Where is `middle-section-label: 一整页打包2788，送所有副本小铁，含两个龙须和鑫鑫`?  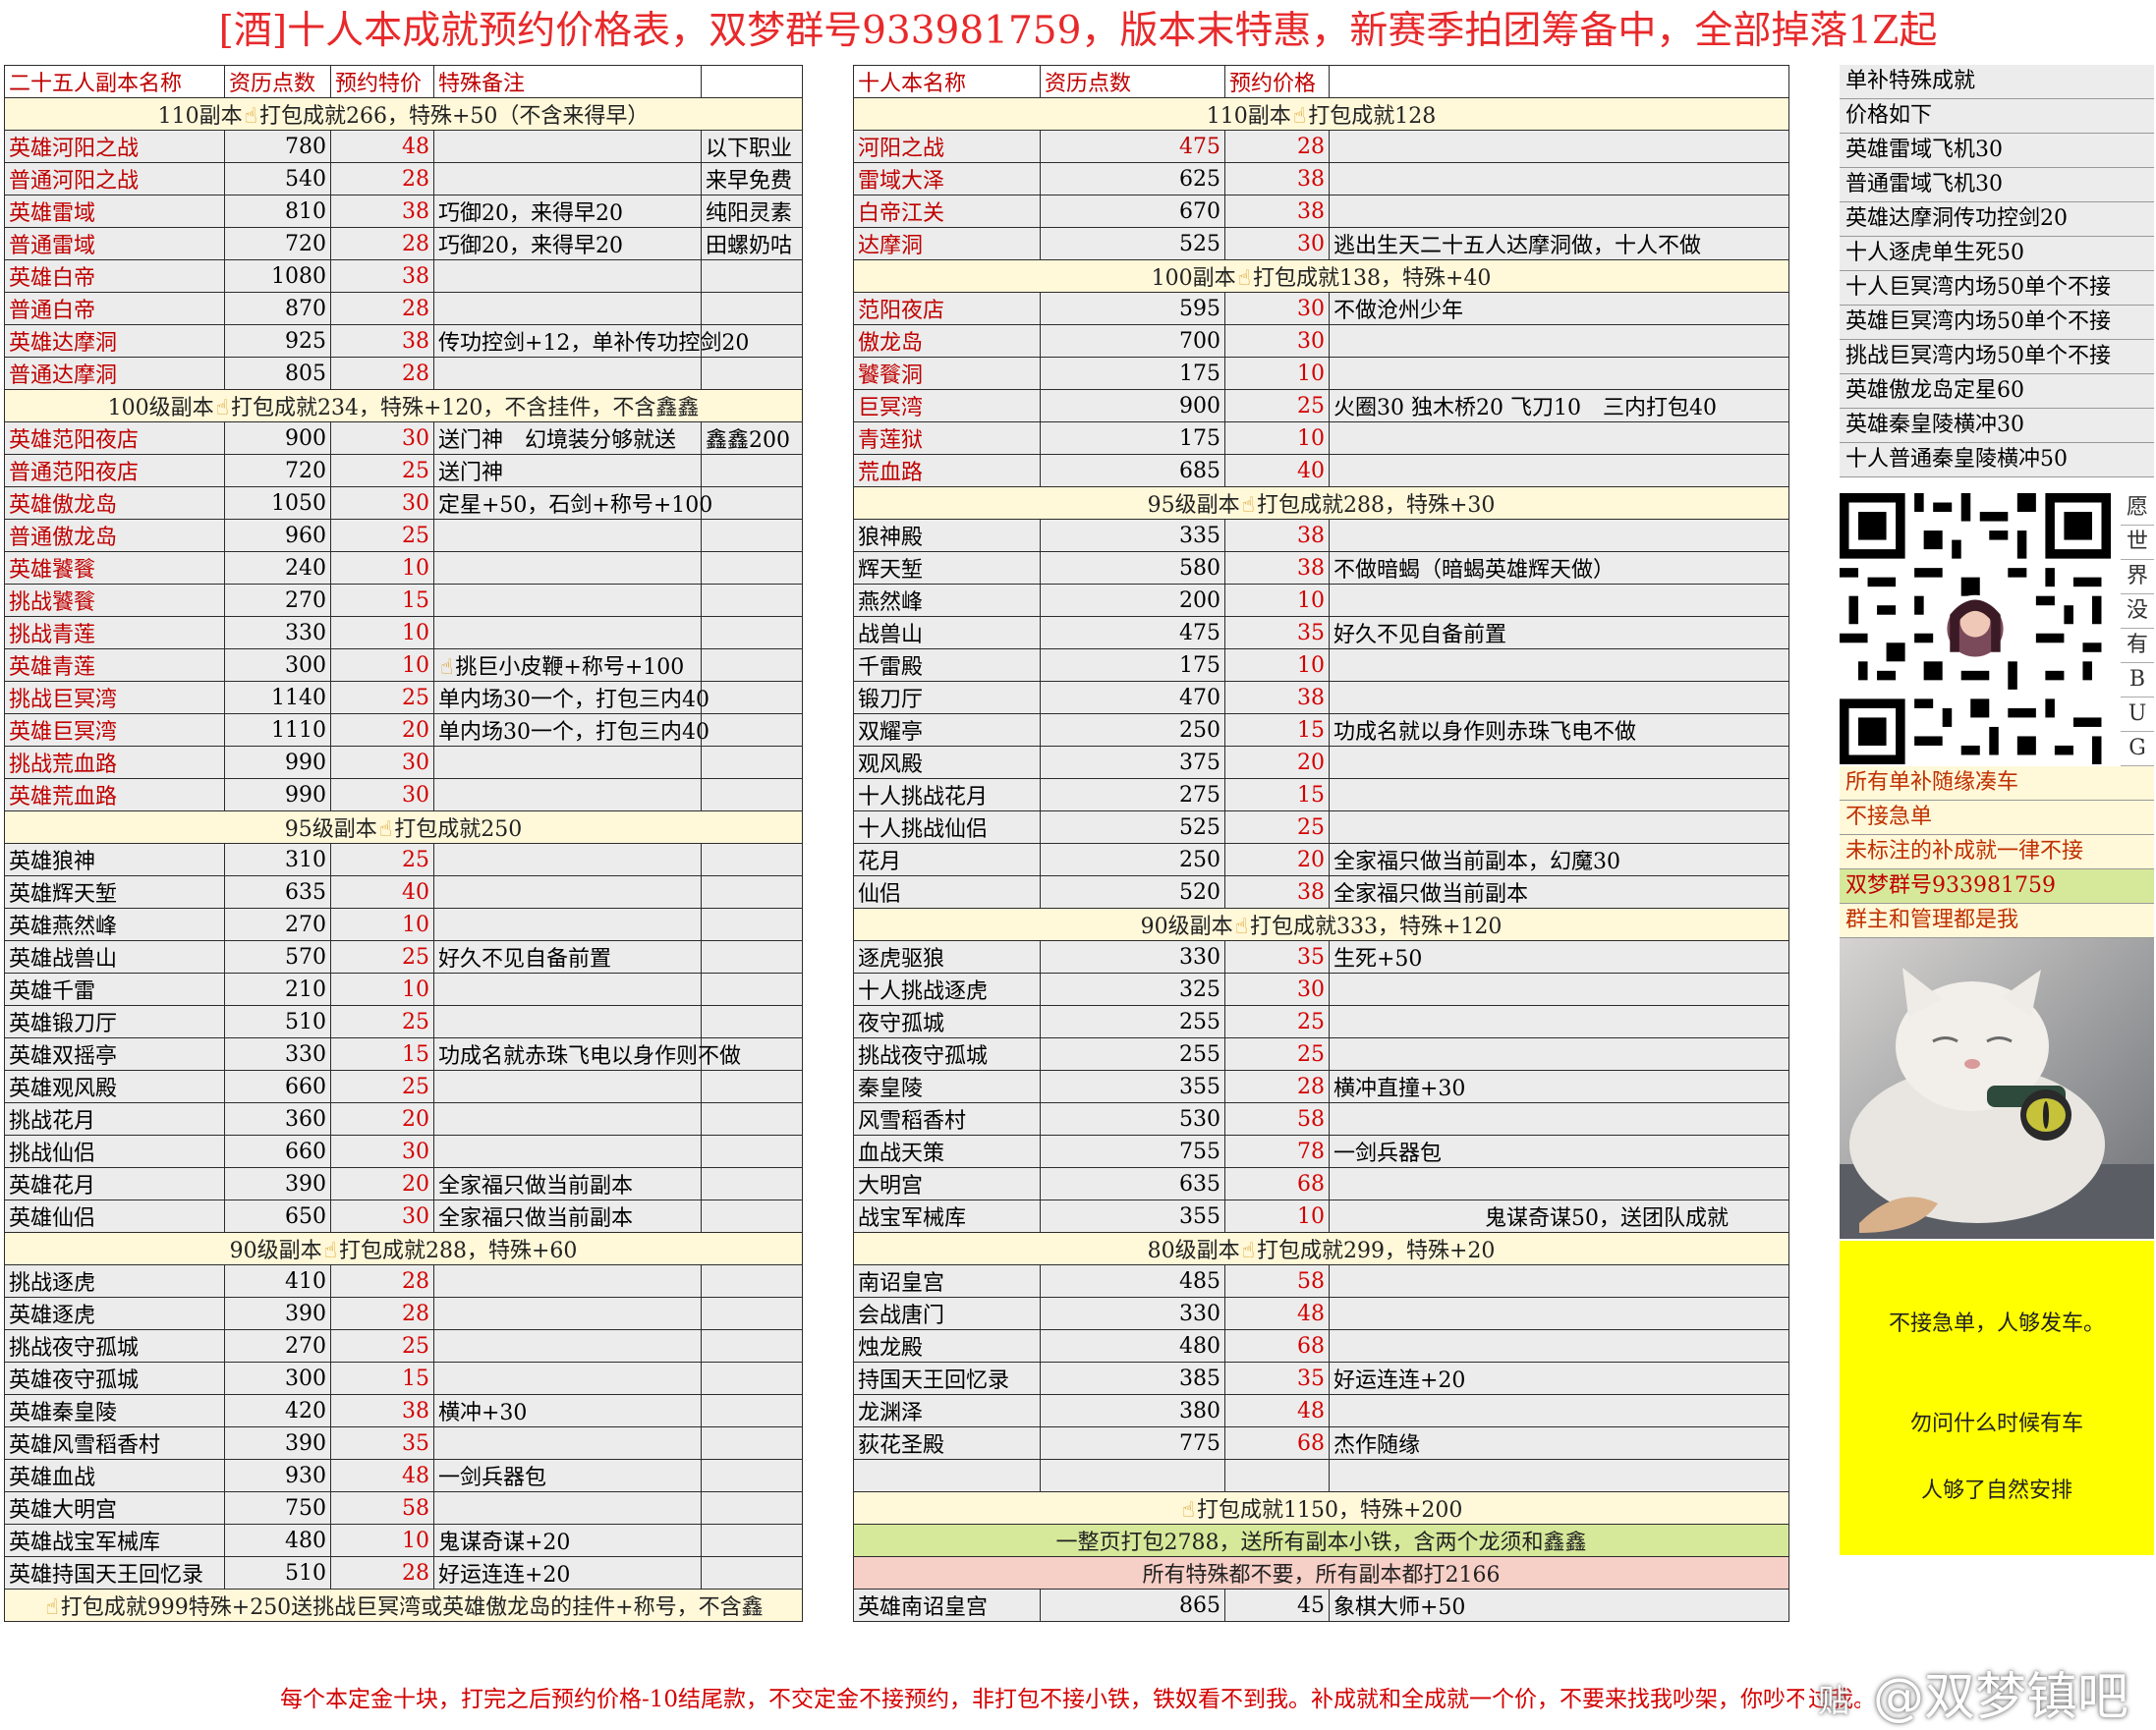
middle-section-label: 一整页打包2788，送所有副本小铁，含两个龙须和鑫鑫 is located at coordinates (1321, 1540).